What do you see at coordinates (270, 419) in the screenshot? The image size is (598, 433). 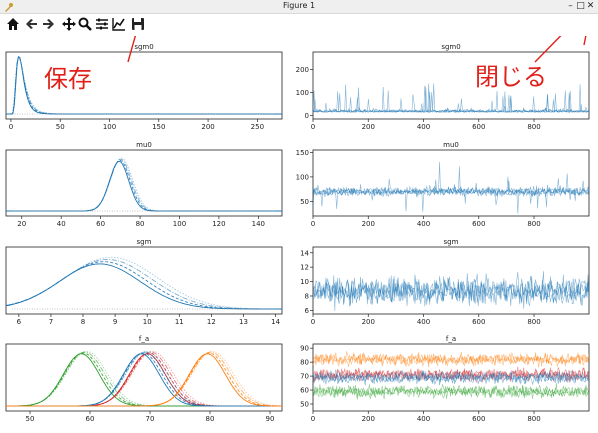 I see `x-tick-label: 90` at bounding box center [270, 419].